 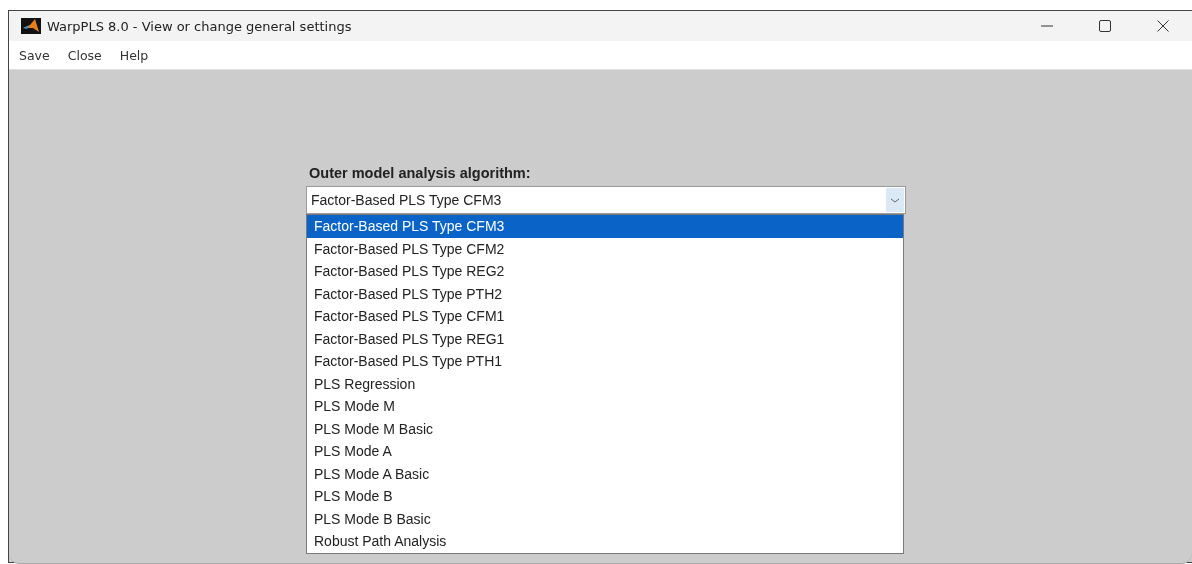 I want to click on menu-item: Save, so click(x=35, y=55).